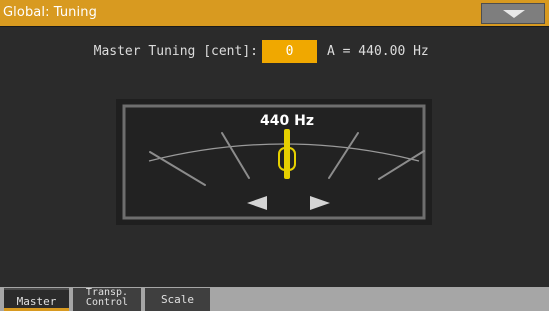  I want to click on tab-transp-label-line2: Control, so click(107, 302).